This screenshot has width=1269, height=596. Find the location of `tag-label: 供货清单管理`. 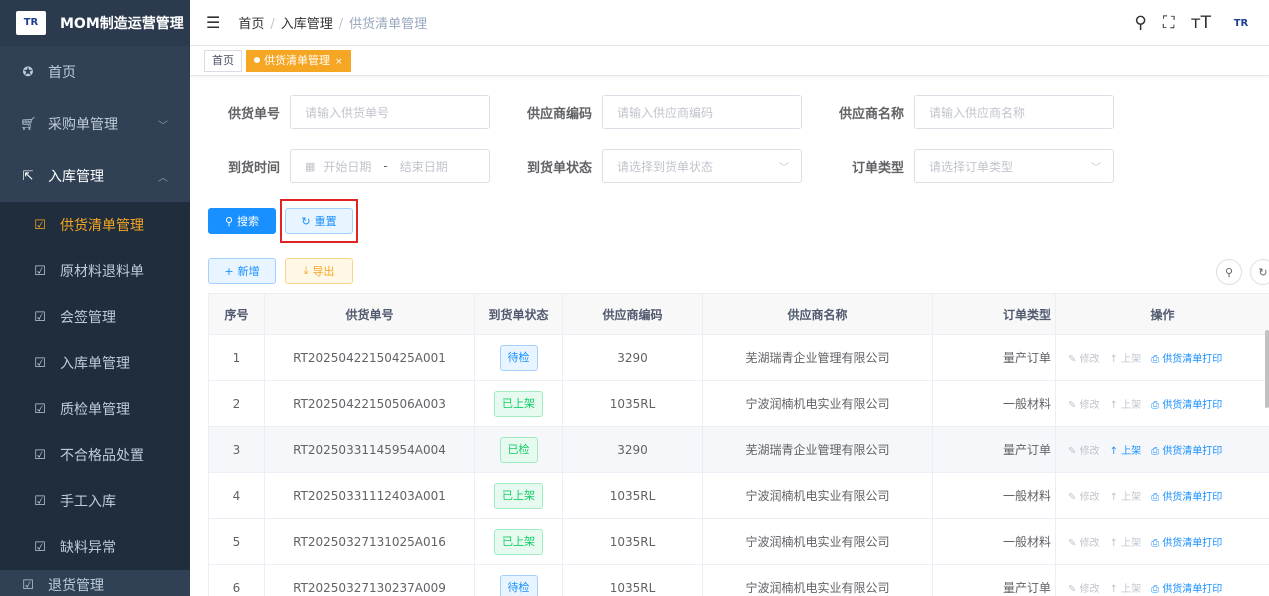

tag-label: 供货清单管理 is located at coordinates (297, 60).